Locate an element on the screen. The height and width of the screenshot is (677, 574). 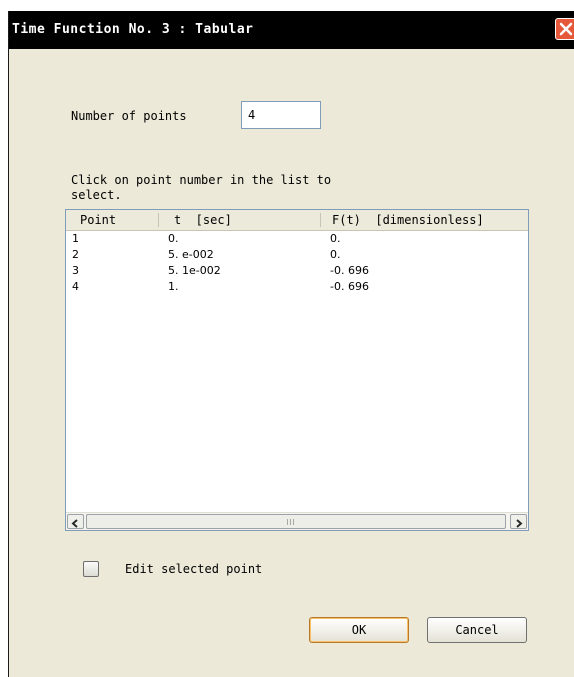
scroll-right-button is located at coordinates (518, 521).